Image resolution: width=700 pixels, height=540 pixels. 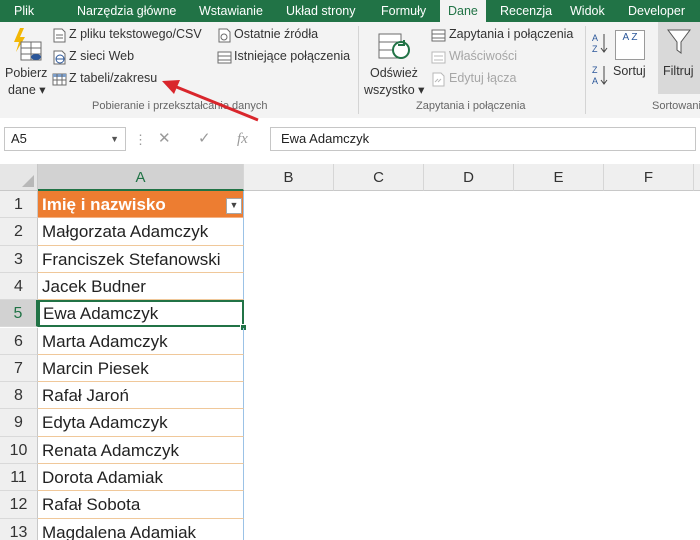 What do you see at coordinates (19, 529) in the screenshot?
I see `row-header: 13` at bounding box center [19, 529].